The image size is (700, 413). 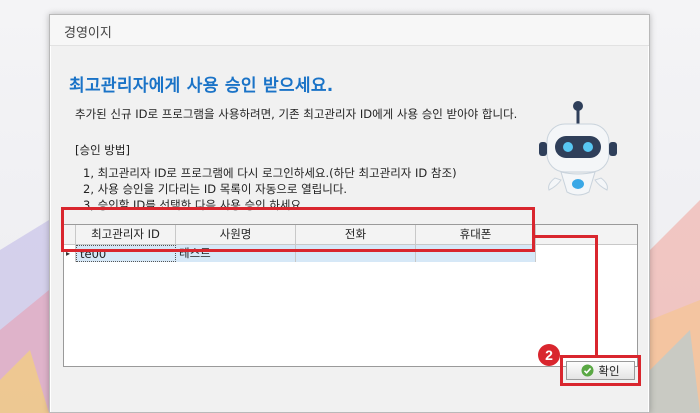 What do you see at coordinates (609, 370) in the screenshot?
I see `ok-button-label: 확인` at bounding box center [609, 370].